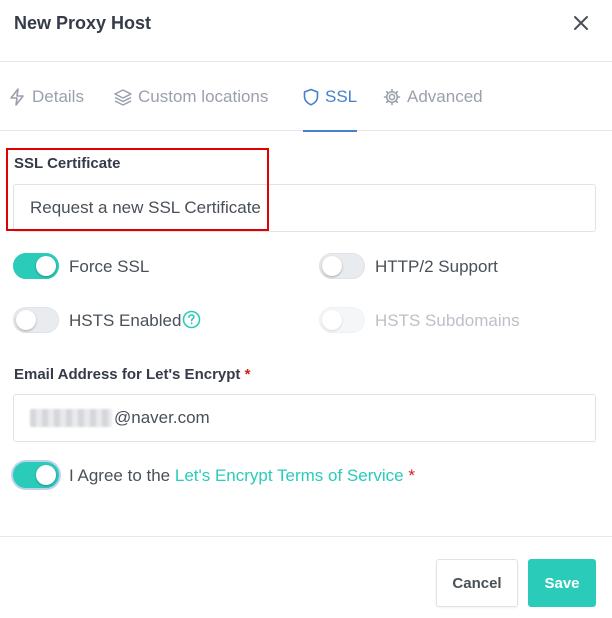  What do you see at coordinates (191, 319) in the screenshot?
I see `help-icon` at bounding box center [191, 319].